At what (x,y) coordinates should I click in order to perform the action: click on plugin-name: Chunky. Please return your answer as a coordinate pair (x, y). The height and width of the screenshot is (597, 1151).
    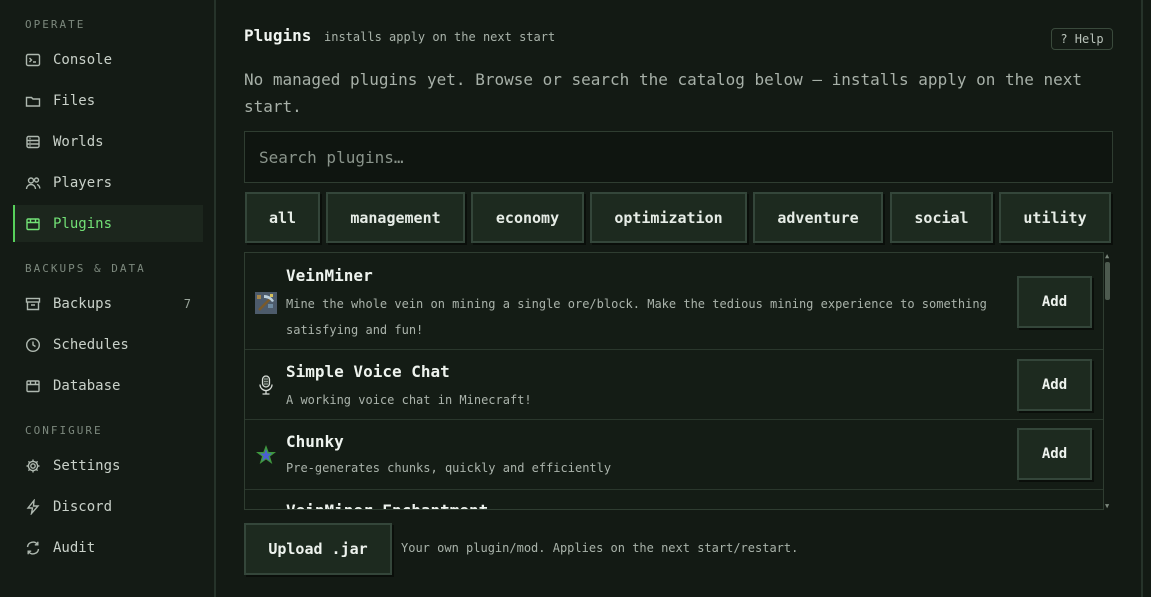
    Looking at the image, I should click on (315, 441).